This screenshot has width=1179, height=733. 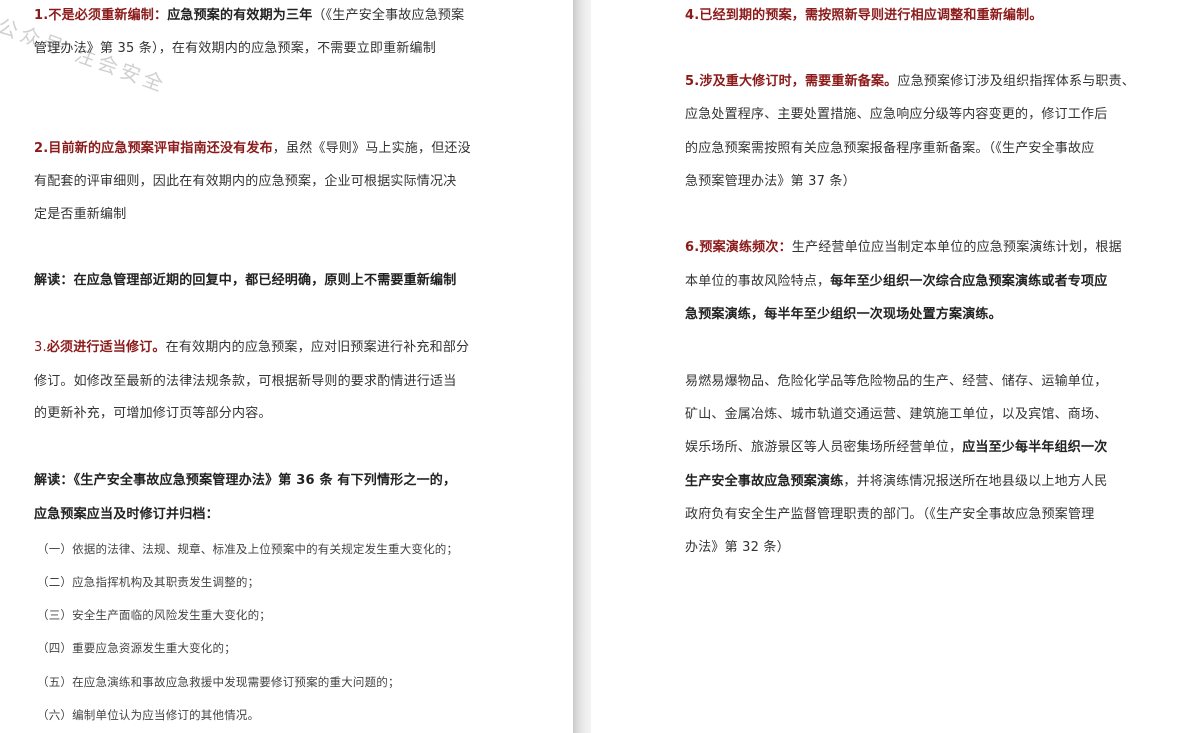 What do you see at coordinates (371, 148) in the screenshot?
I see `paragraph-2-text: ，虽然《导则》马上实施，但还没` at bounding box center [371, 148].